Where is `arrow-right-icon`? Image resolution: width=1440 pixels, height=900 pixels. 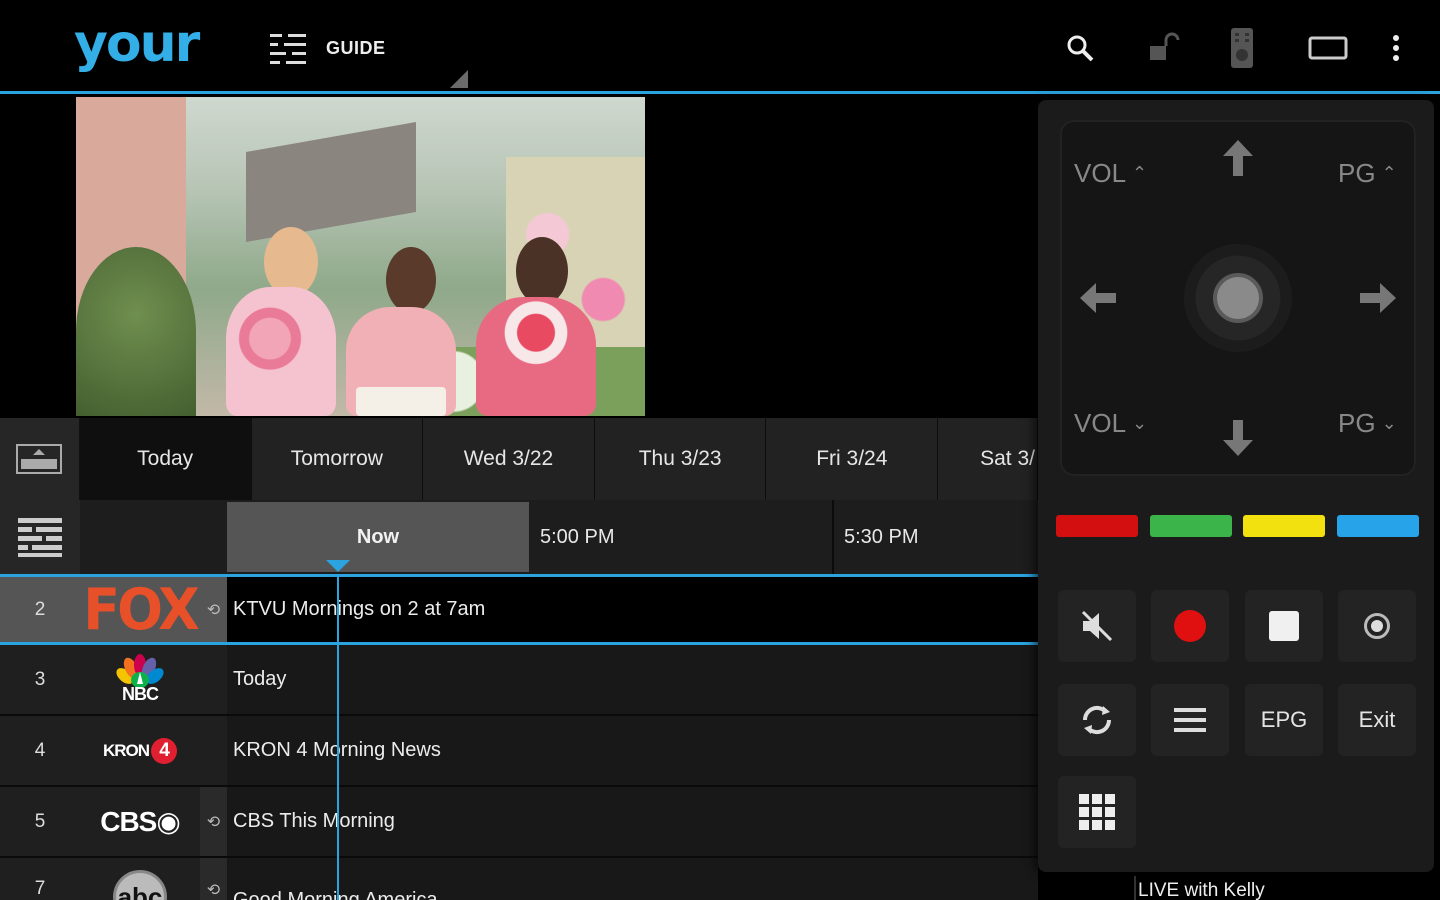
arrow-right-icon is located at coordinates (1378, 298).